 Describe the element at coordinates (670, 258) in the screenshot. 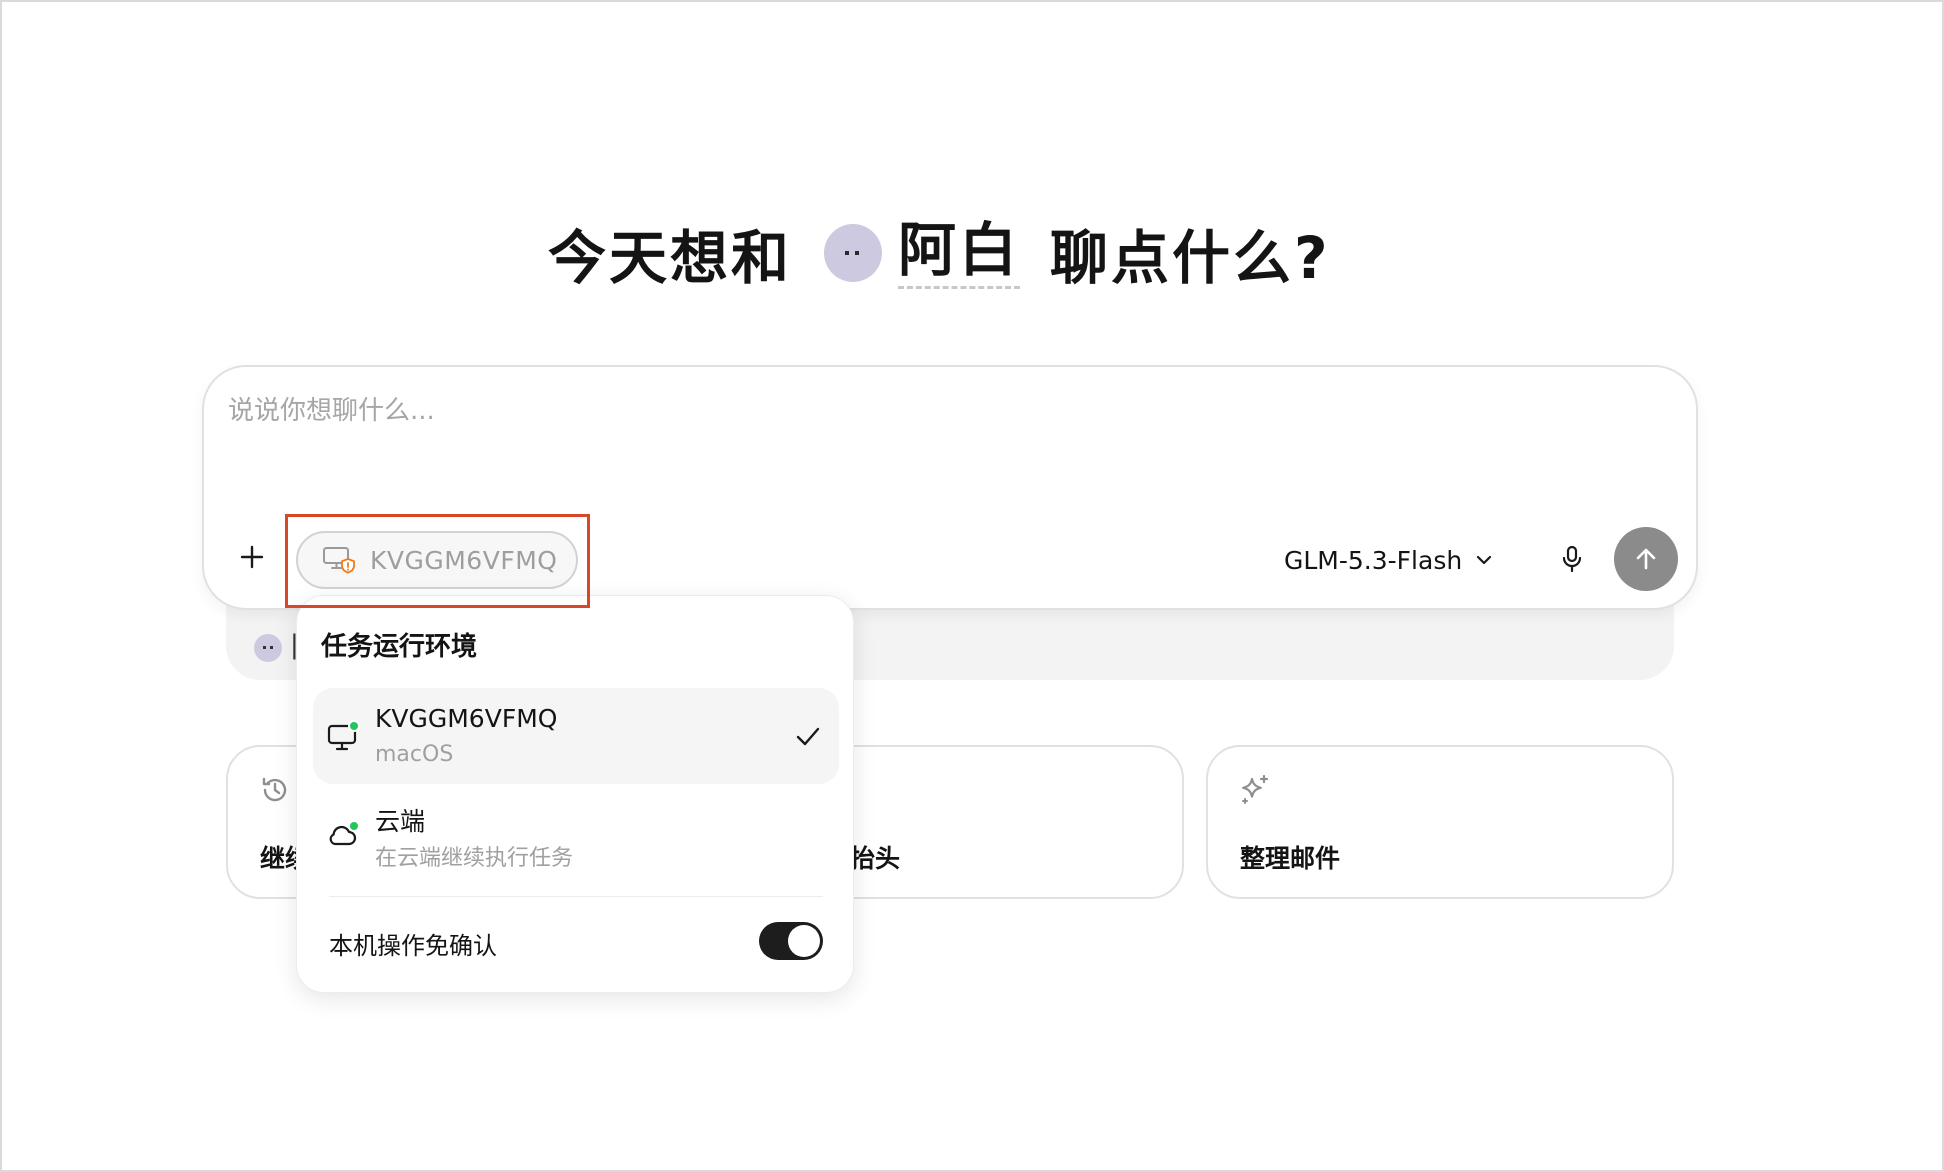

I see `title-prefix: 今天想和` at that location.